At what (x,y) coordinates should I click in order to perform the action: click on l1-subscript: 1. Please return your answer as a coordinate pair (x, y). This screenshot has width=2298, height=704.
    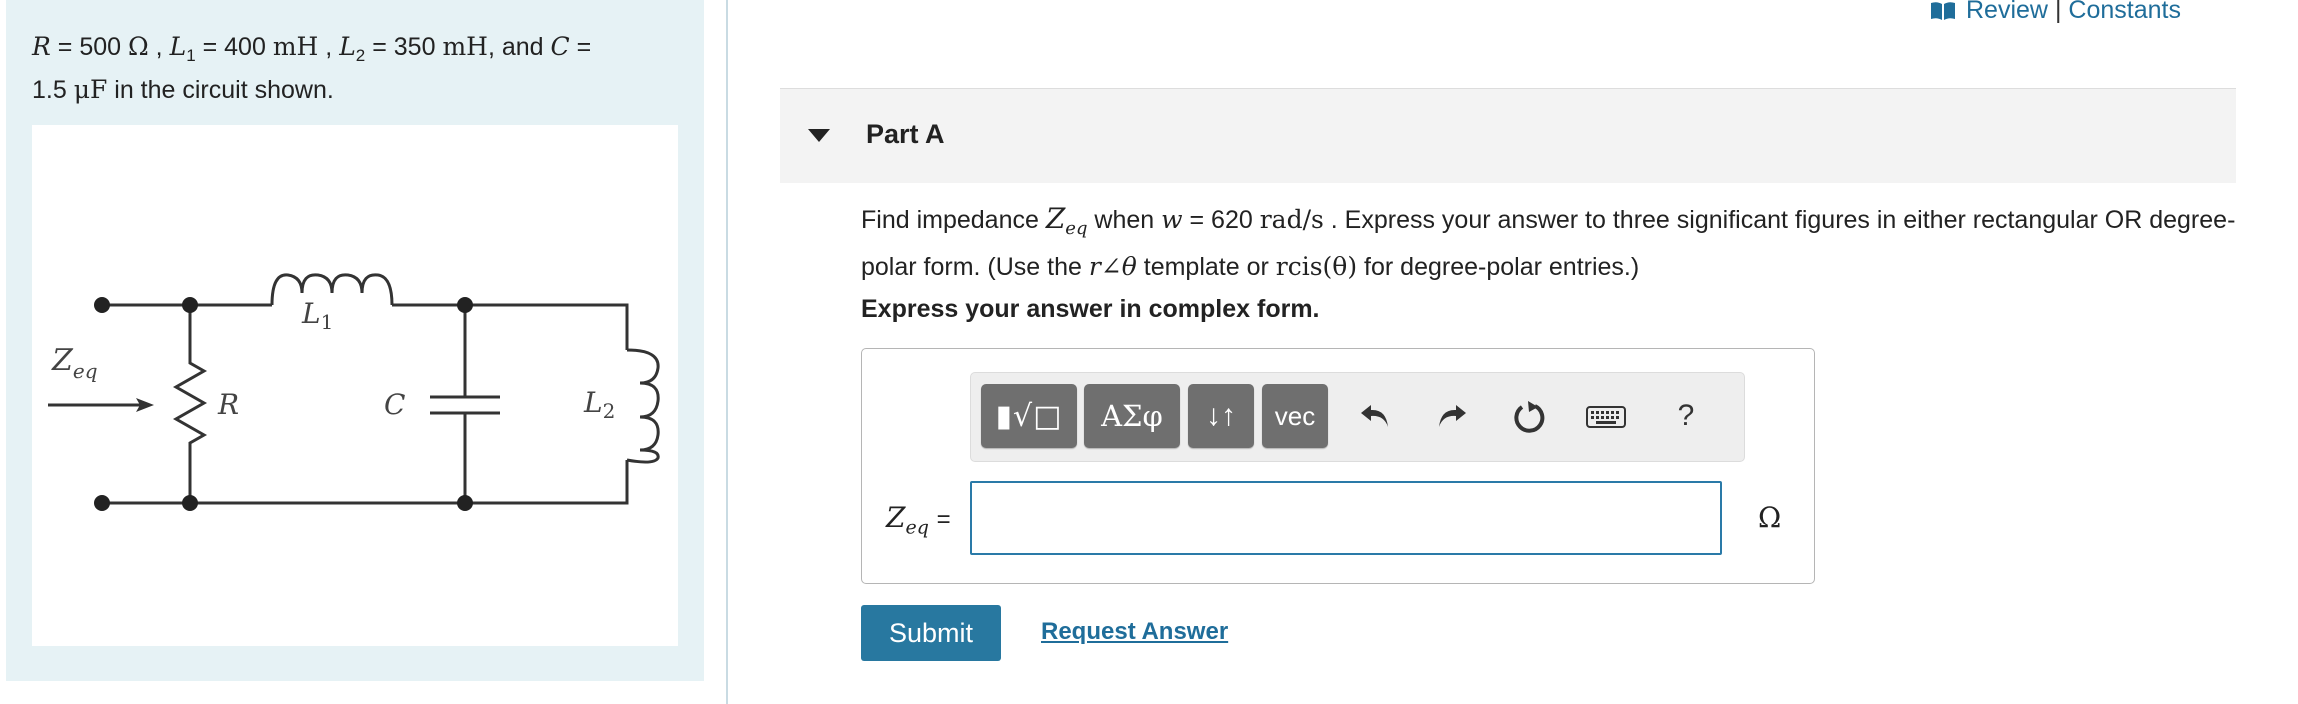
    Looking at the image, I should click on (191, 55).